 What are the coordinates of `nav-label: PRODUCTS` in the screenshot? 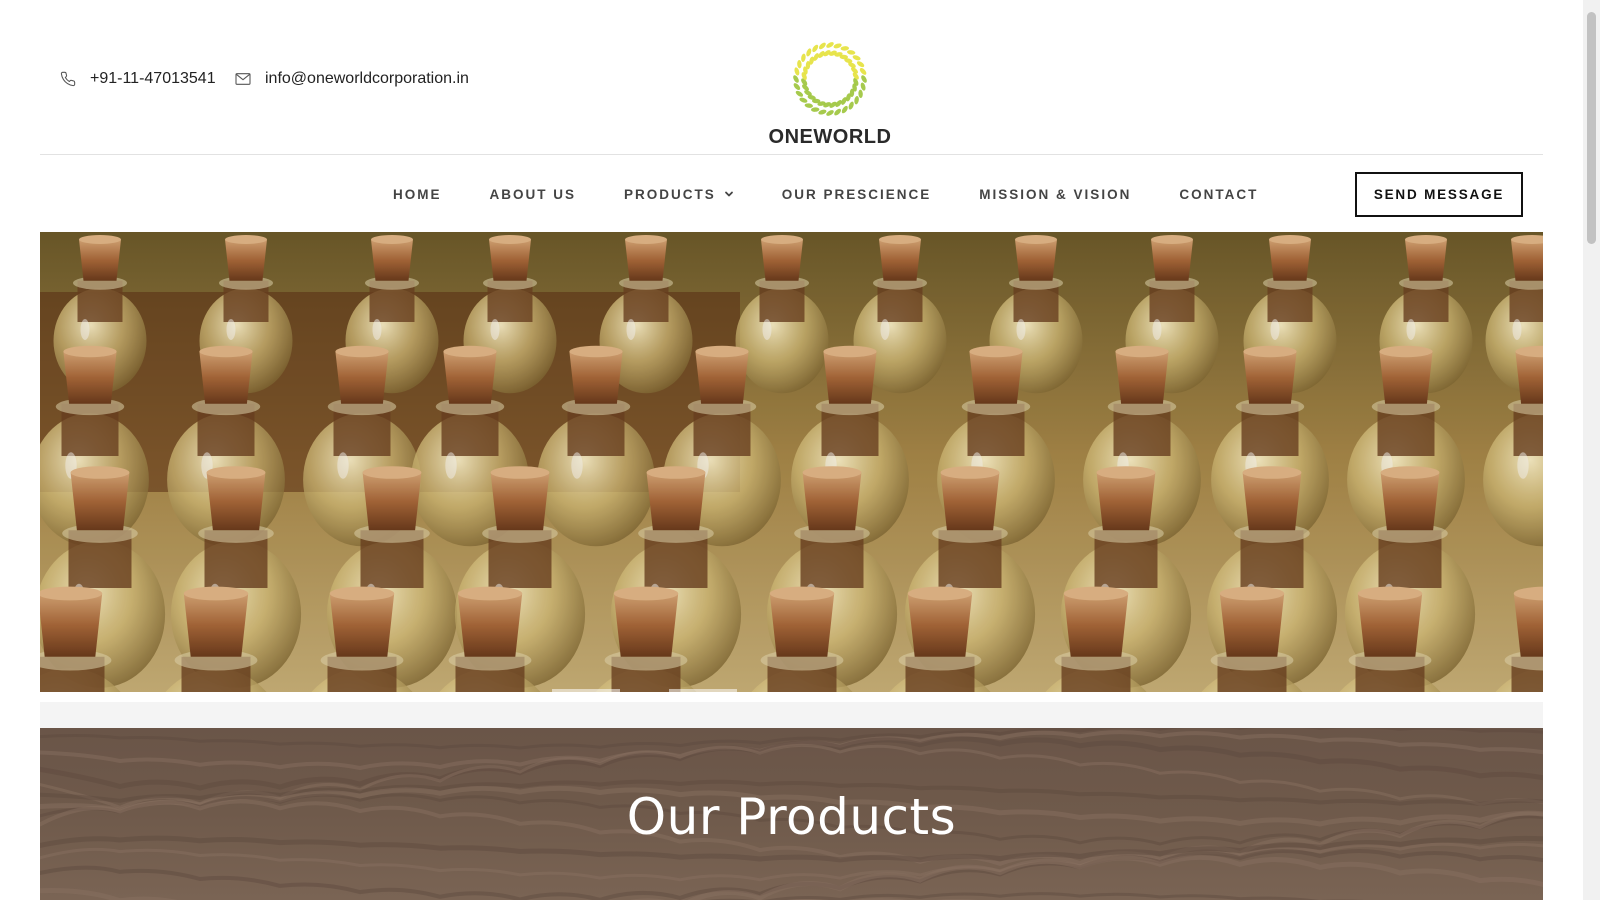 It's located at (670, 194).